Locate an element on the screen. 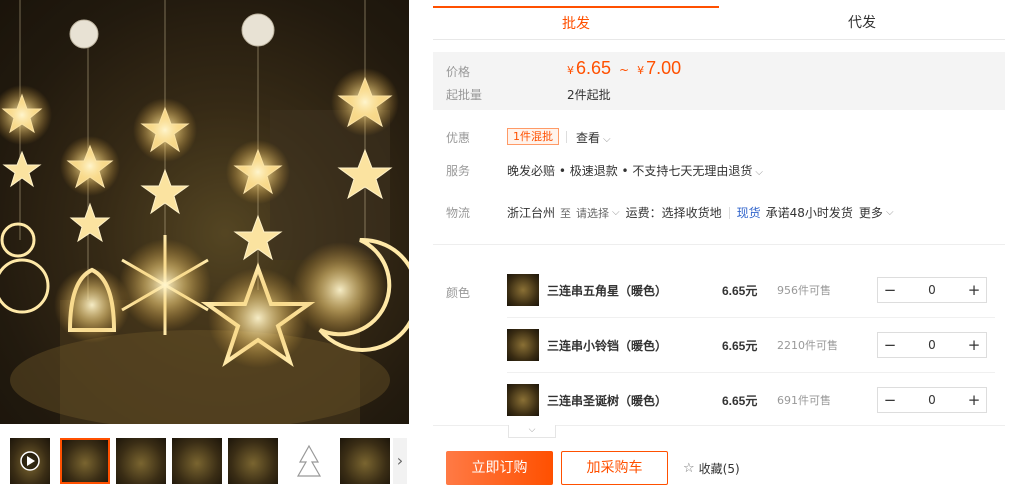 The height and width of the screenshot is (488, 1024). play-icon is located at coordinates (30, 461).